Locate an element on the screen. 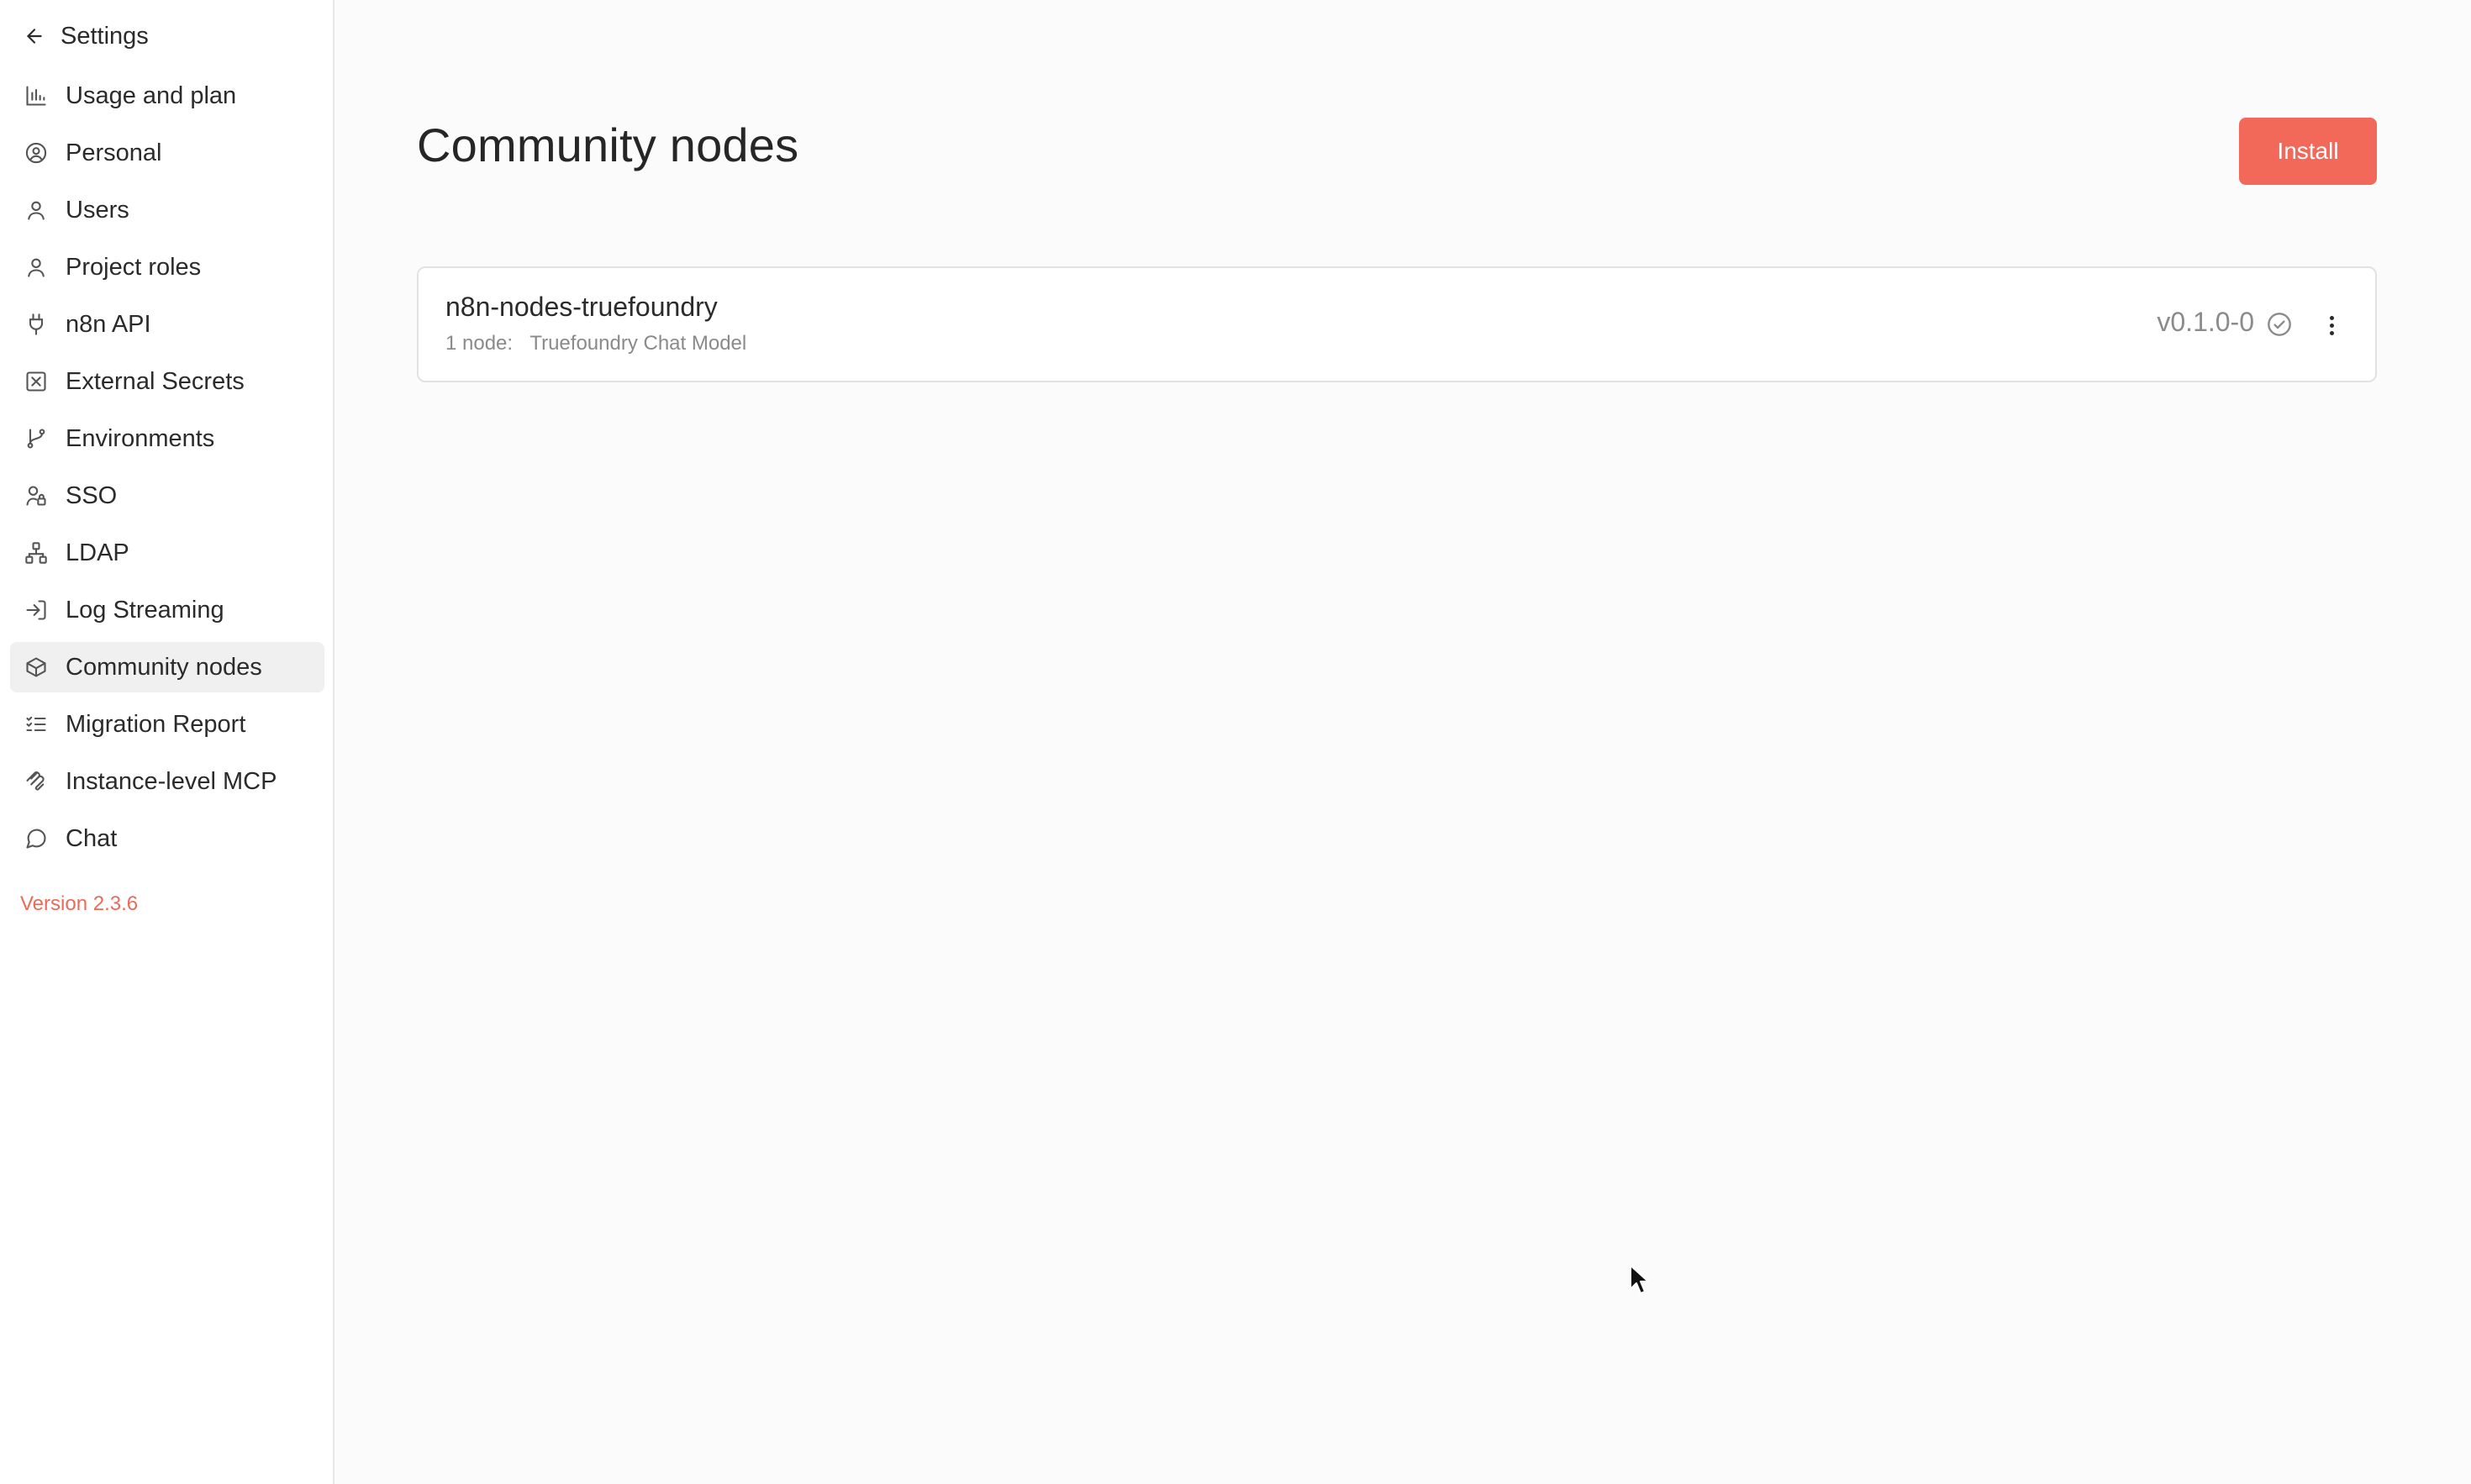 The height and width of the screenshot is (1484, 2471). sidebar-item-label: Project roles is located at coordinates (134, 267).